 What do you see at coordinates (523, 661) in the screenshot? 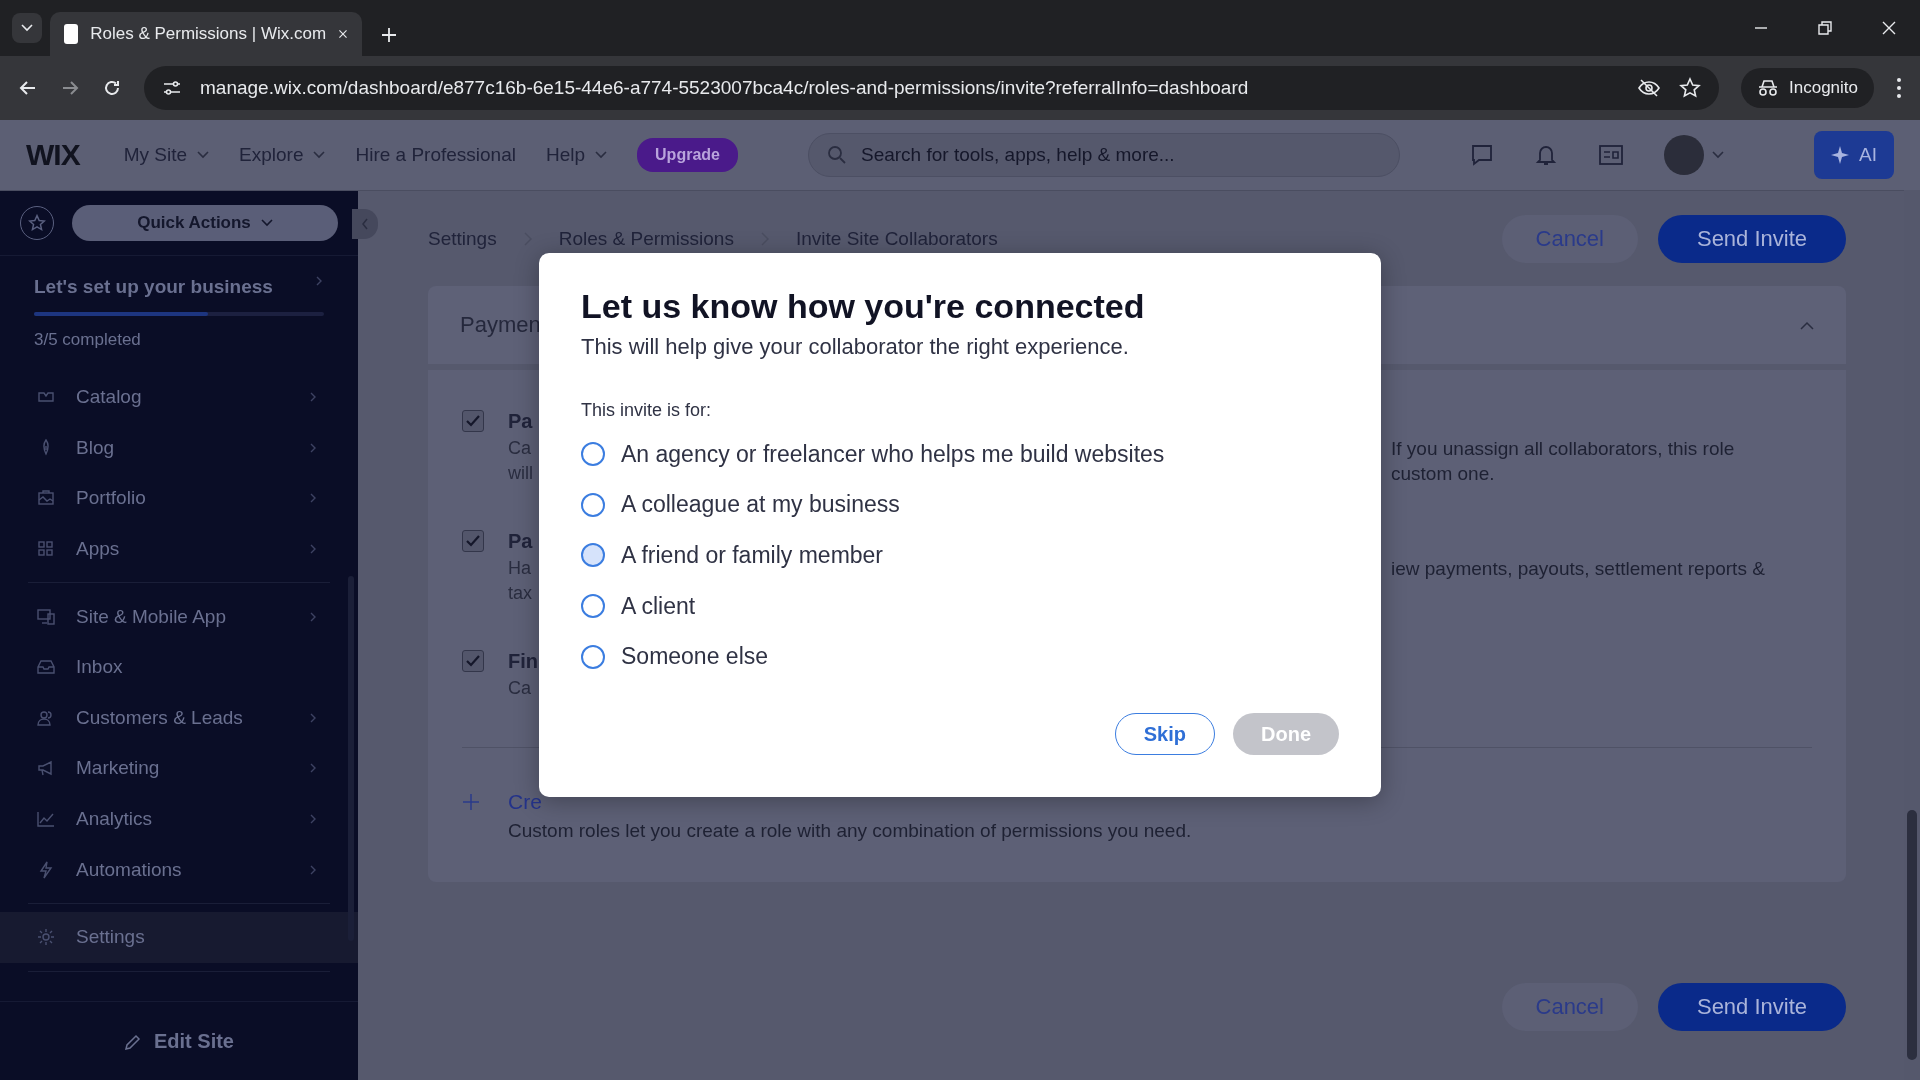
I see `permission-title: Fin` at bounding box center [523, 661].